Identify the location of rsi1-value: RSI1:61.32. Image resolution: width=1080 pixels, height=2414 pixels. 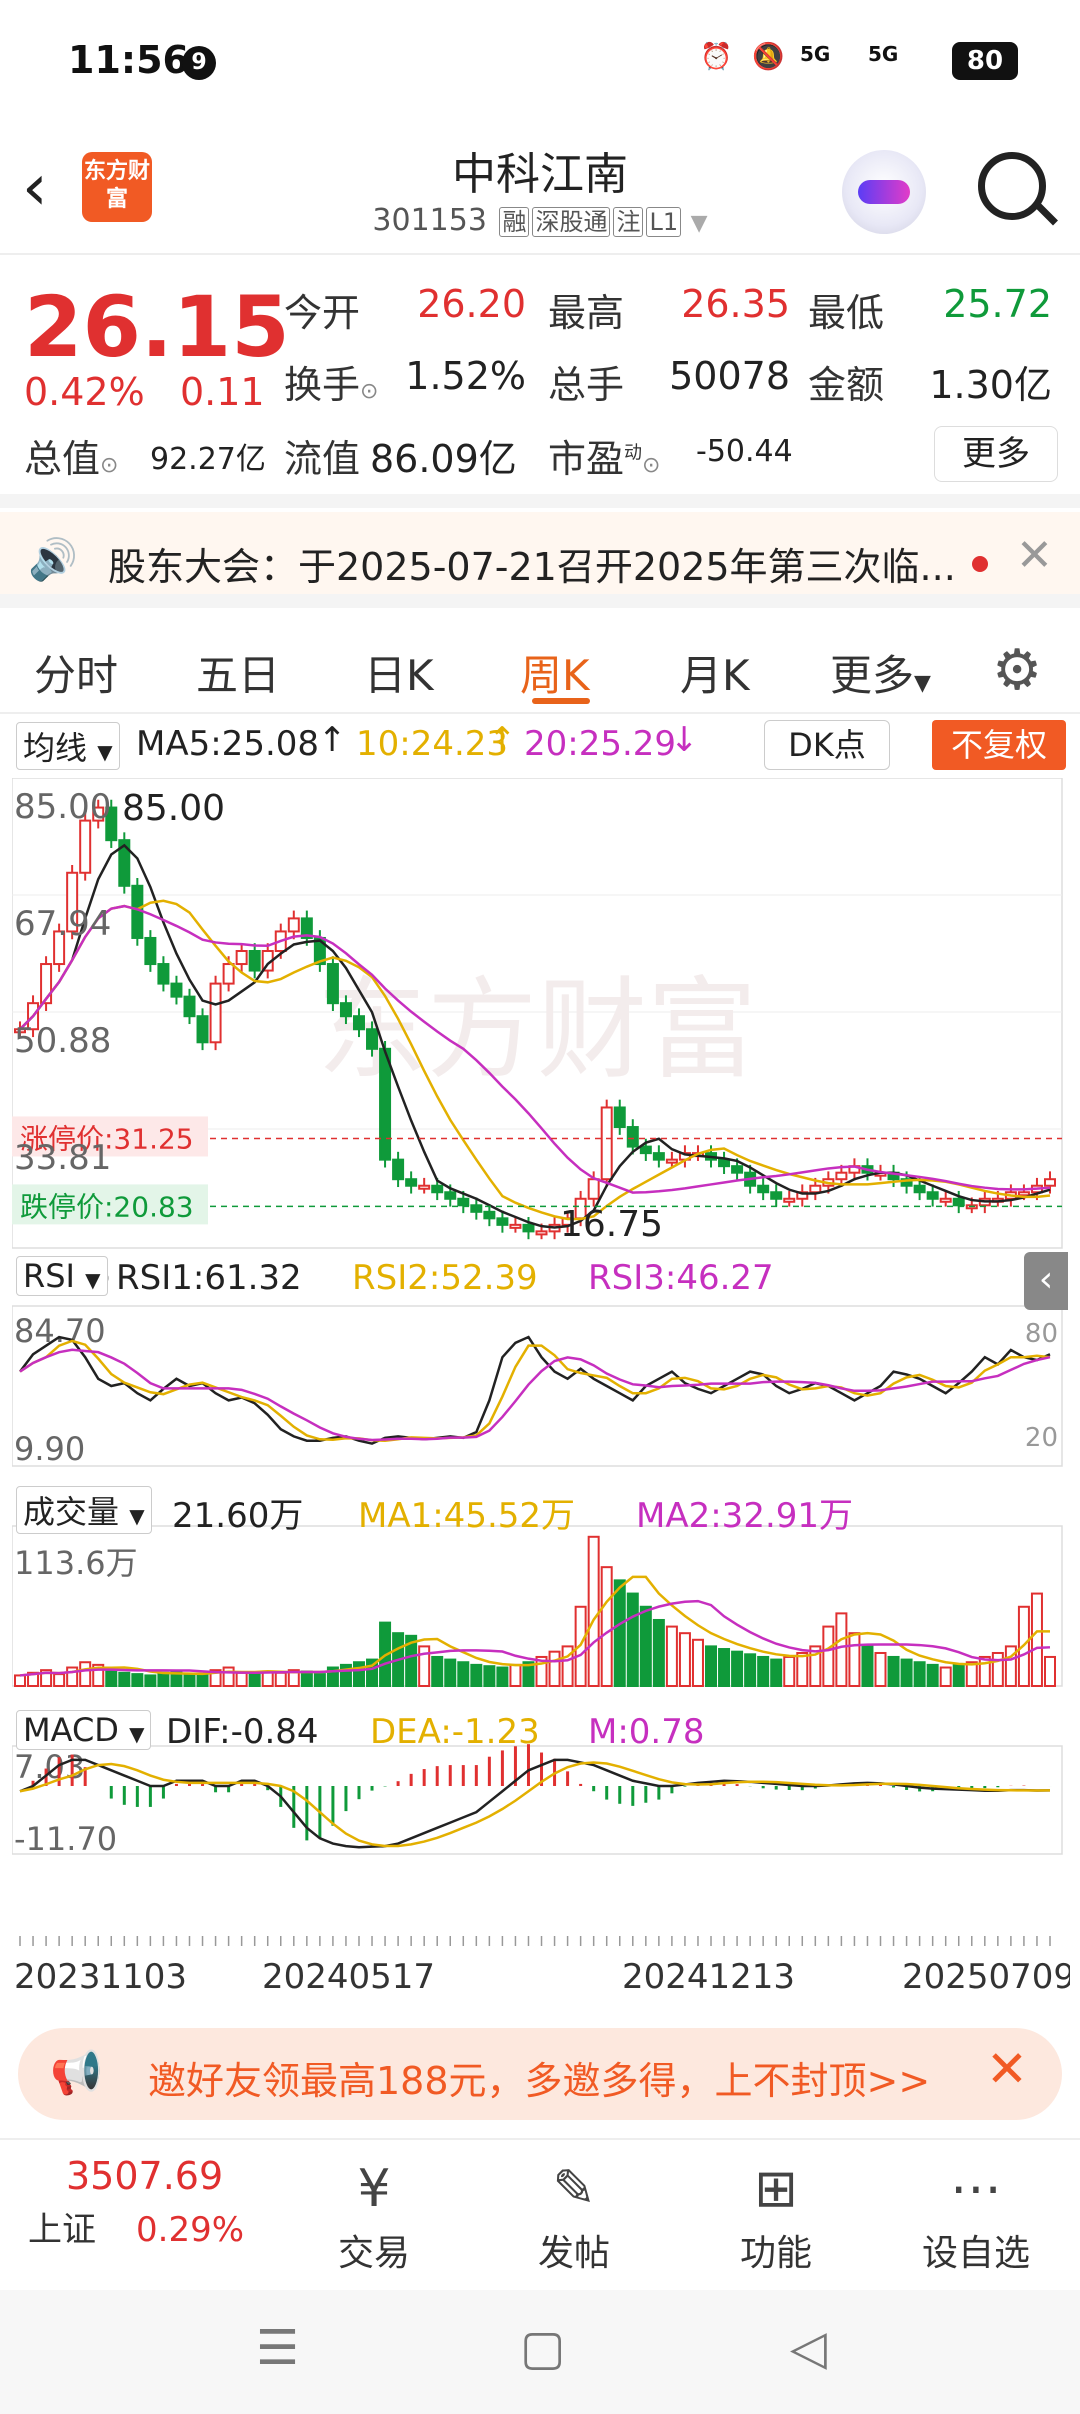
(209, 1278).